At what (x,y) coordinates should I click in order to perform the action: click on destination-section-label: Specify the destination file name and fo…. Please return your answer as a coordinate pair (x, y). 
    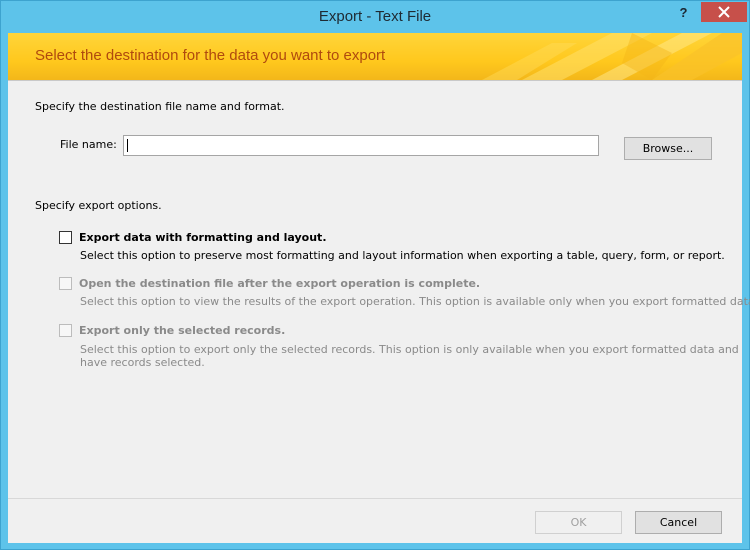
    Looking at the image, I should click on (160, 106).